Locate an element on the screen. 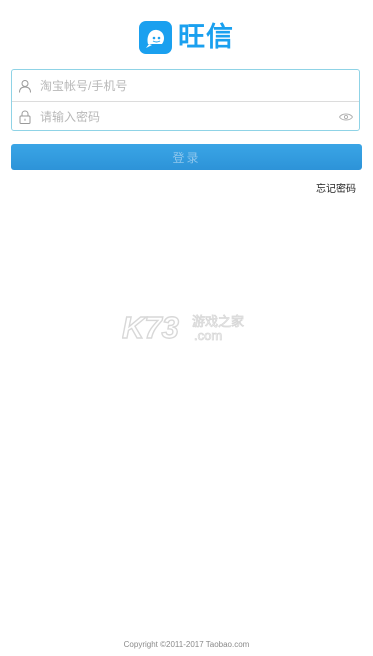 The height and width of the screenshot is (656, 373). brand-name: 旺信 is located at coordinates (206, 36).